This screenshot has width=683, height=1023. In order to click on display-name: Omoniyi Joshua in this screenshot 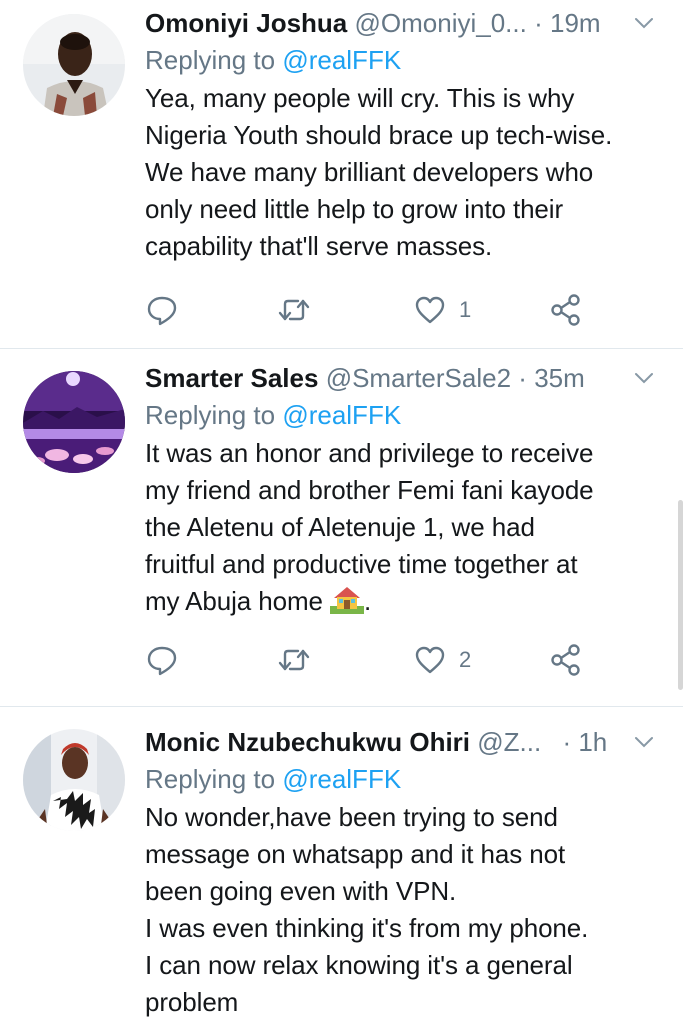, I will do `click(246, 23)`.